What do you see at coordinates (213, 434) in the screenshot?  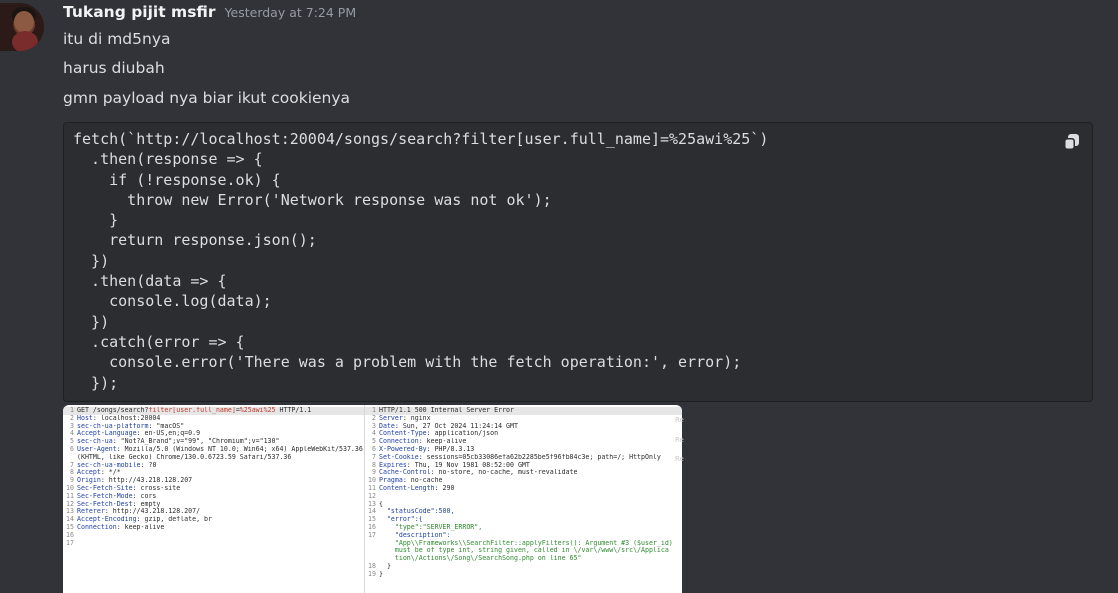 I see `code-line: 4 Accept-Language: en-US,en;q=0.9` at bounding box center [213, 434].